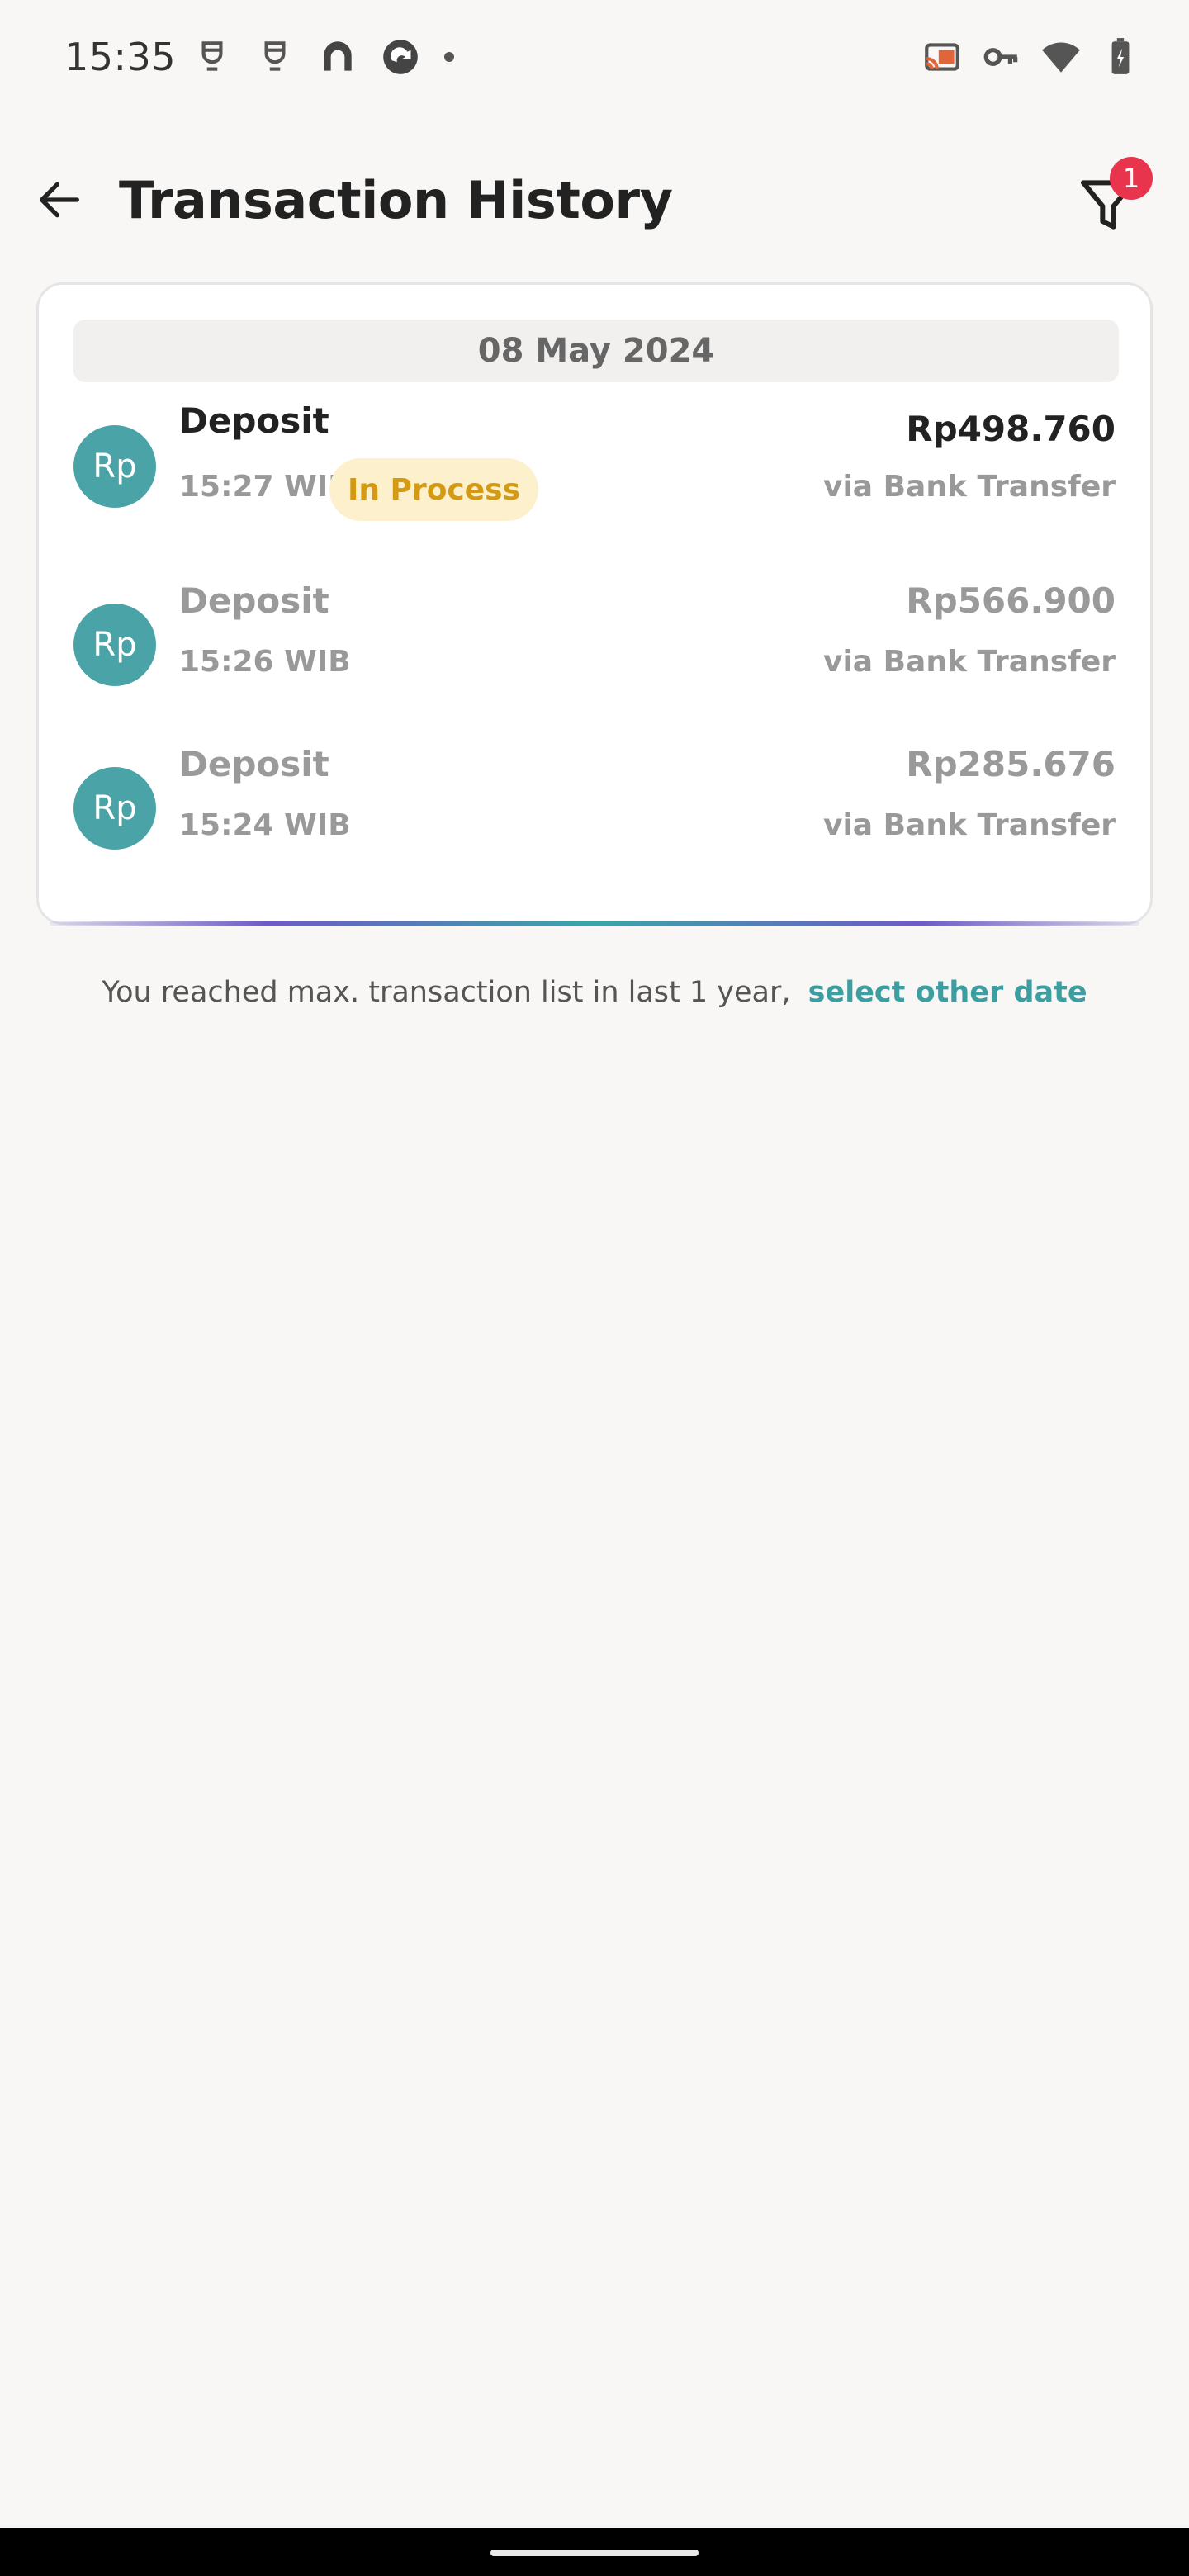 This screenshot has width=1189, height=2576. Describe the element at coordinates (265, 825) in the screenshot. I see `transaction-time: 15:24 WIB` at that location.